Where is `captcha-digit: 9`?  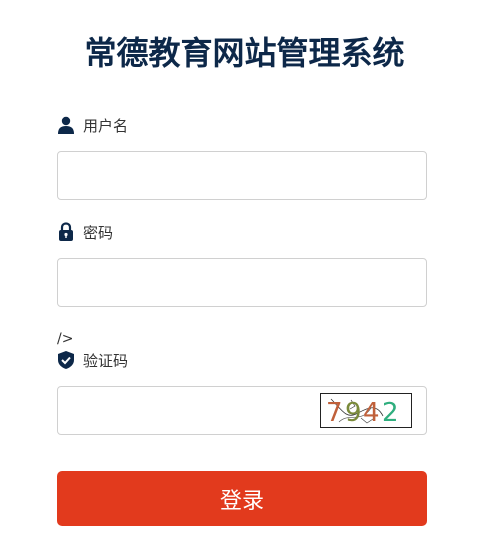
captcha-digit: 9 is located at coordinates (353, 412).